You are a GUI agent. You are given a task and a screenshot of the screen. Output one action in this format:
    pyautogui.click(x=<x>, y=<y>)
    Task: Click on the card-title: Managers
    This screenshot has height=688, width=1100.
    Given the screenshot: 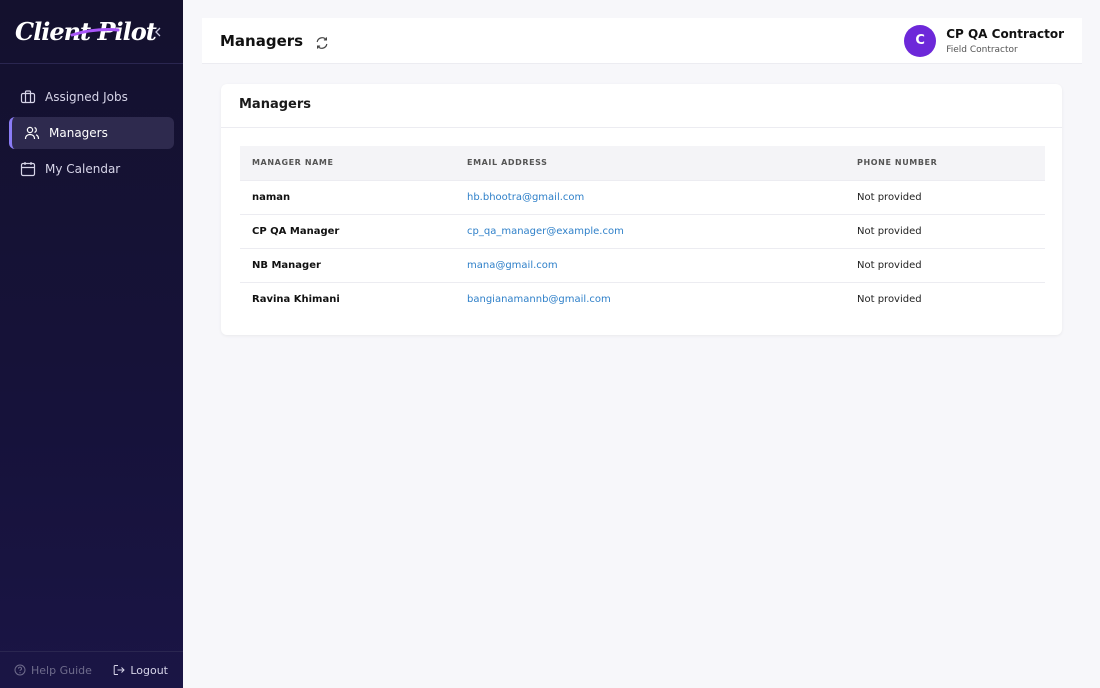 What is the action you would take?
    pyautogui.click(x=641, y=106)
    